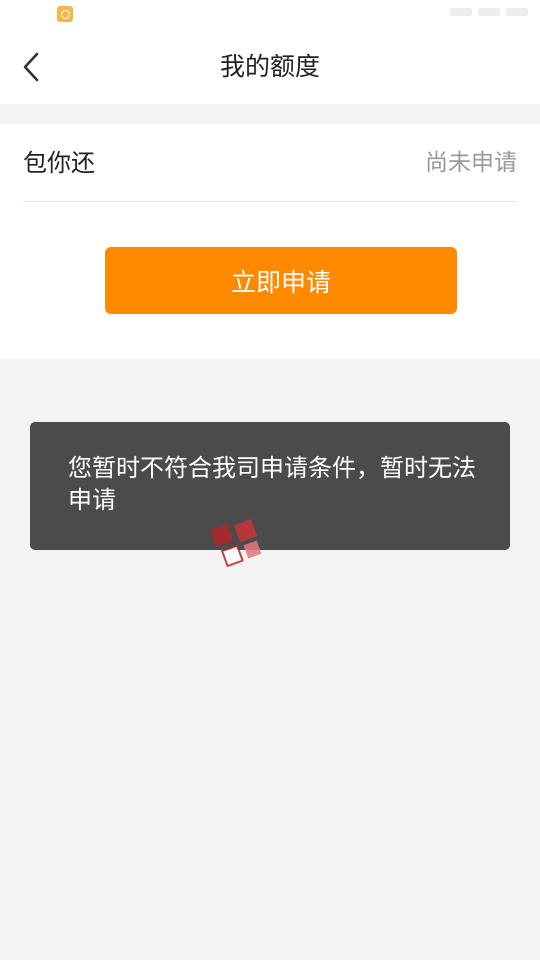 Image resolution: width=540 pixels, height=960 pixels. Describe the element at coordinates (489, 12) in the screenshot. I see `wifi-icon` at that location.